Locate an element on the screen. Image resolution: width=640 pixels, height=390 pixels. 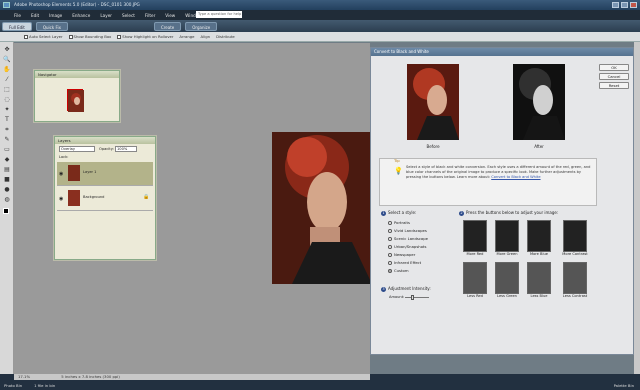
style-radio-urban: Urban/Snapshots is located at coordinates (407, 246).